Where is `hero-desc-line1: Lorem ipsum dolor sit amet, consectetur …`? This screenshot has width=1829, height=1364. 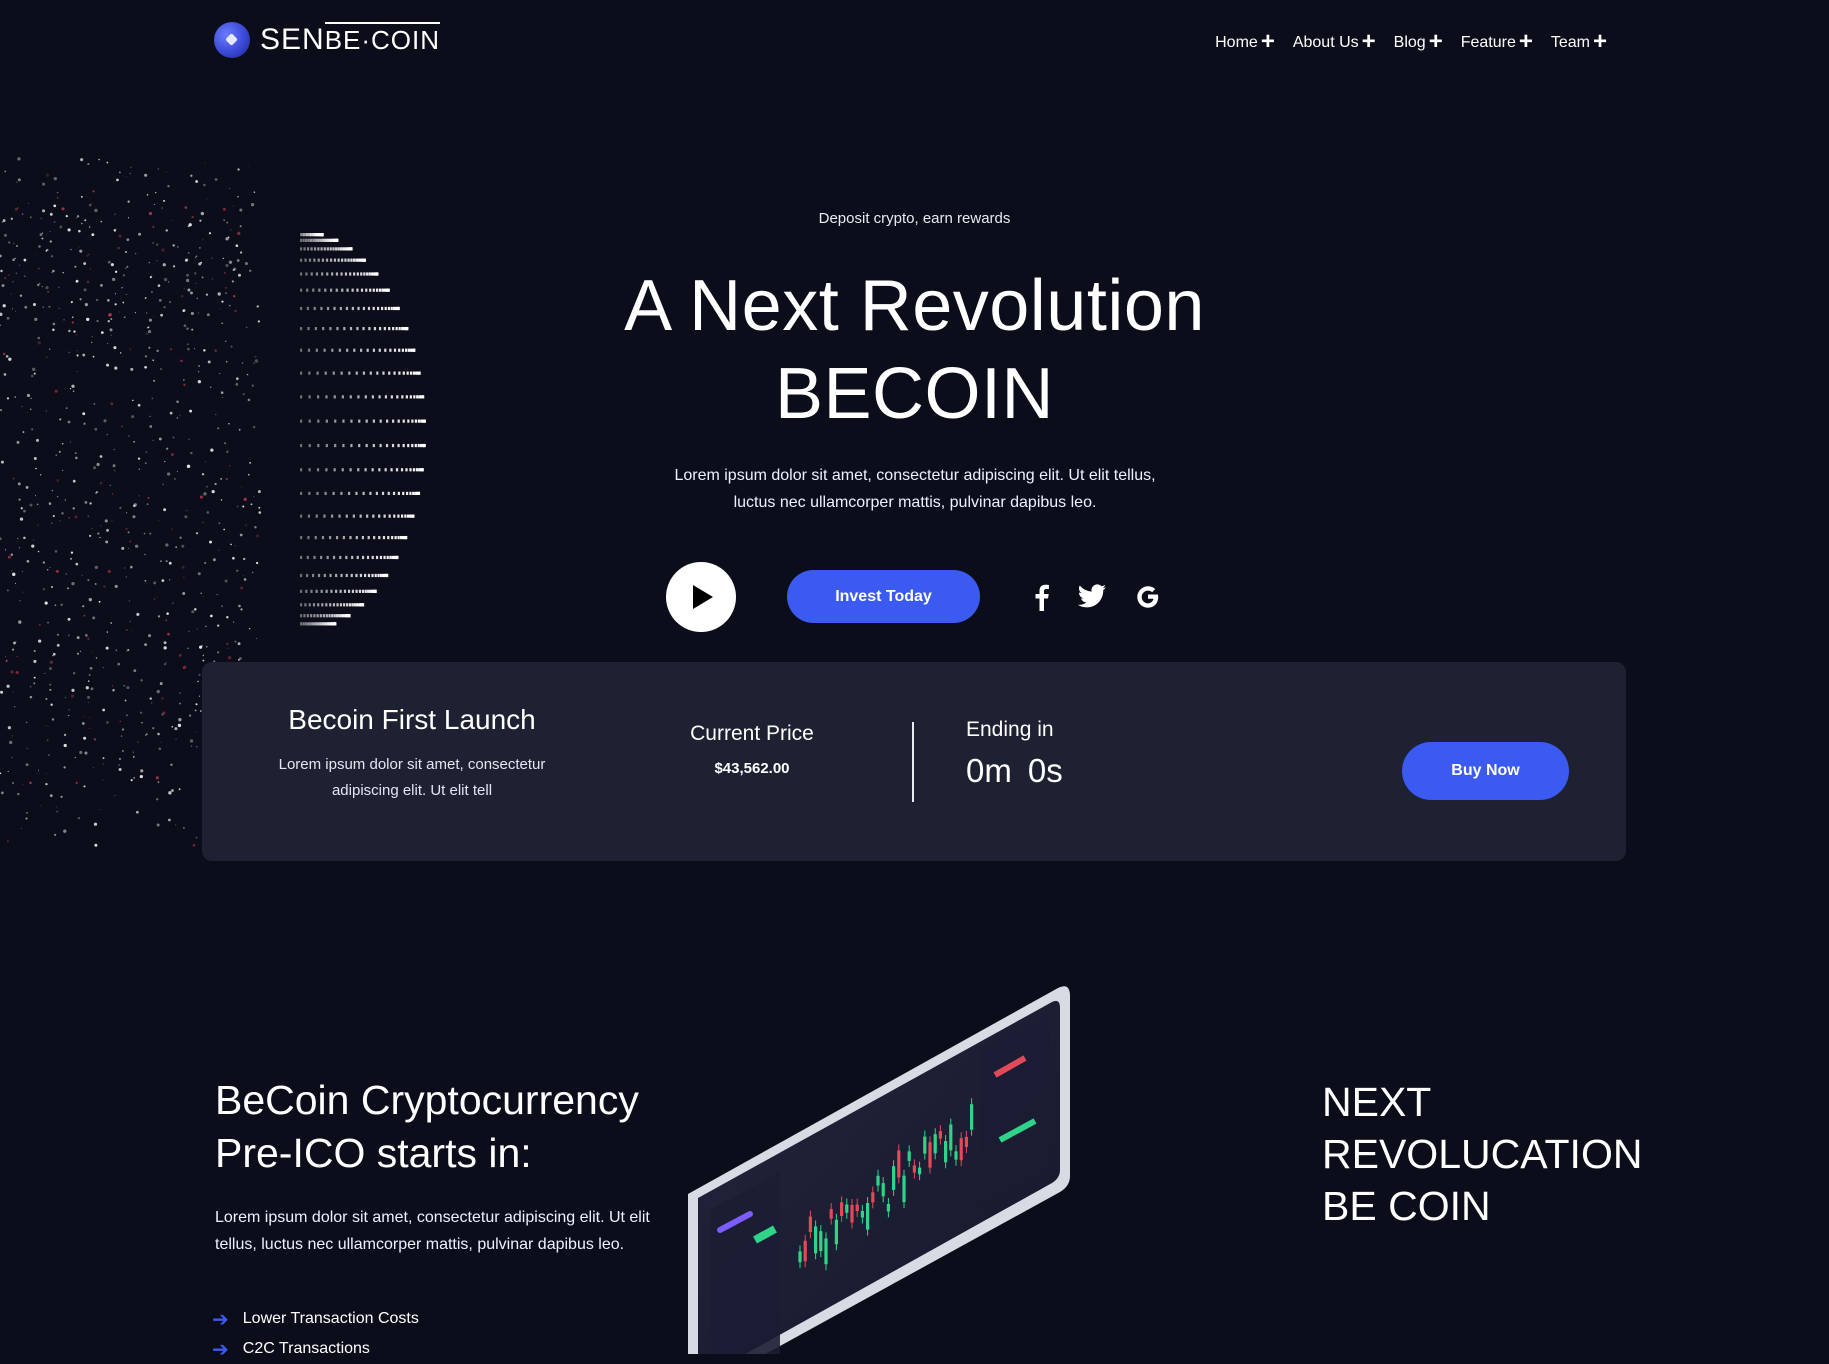 hero-desc-line1: Lorem ipsum dolor sit amet, consectetur … is located at coordinates (915, 475).